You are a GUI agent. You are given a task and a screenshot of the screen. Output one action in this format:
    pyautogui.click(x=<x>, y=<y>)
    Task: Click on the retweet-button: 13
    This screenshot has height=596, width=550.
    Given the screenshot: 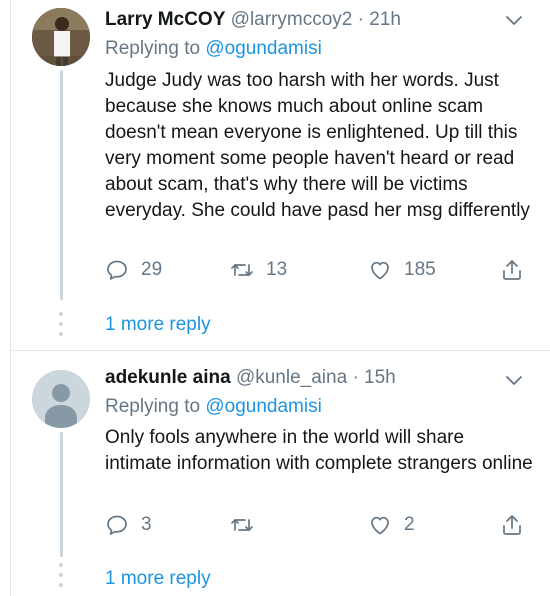 What is the action you would take?
    pyautogui.click(x=258, y=270)
    